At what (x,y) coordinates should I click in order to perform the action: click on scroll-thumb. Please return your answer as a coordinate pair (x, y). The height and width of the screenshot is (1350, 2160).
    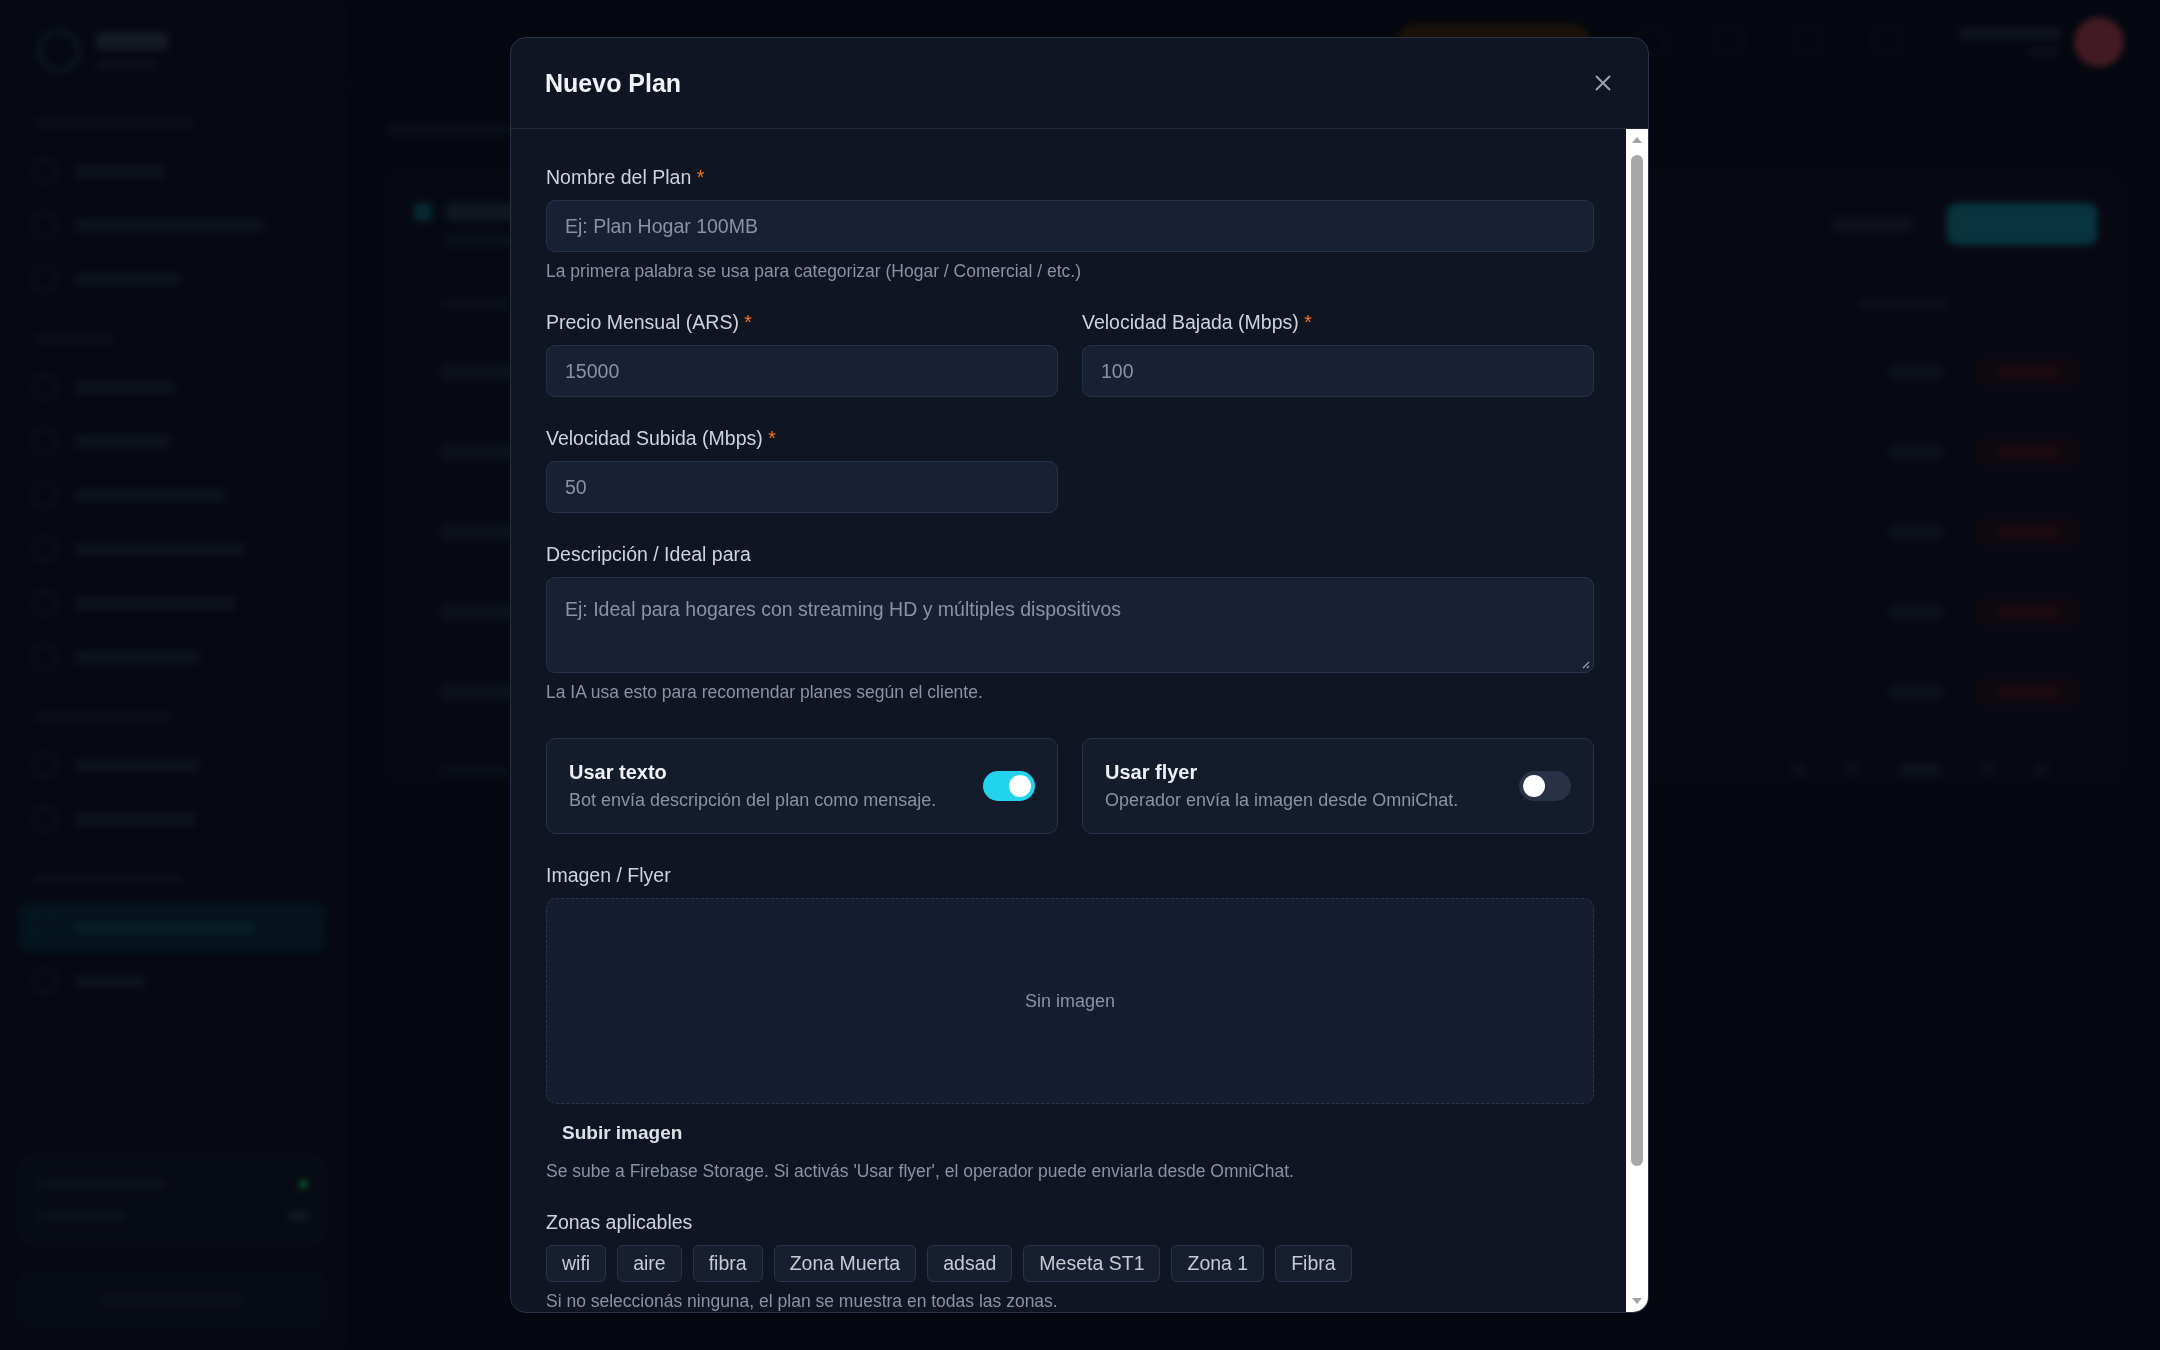
    Looking at the image, I should click on (1637, 660).